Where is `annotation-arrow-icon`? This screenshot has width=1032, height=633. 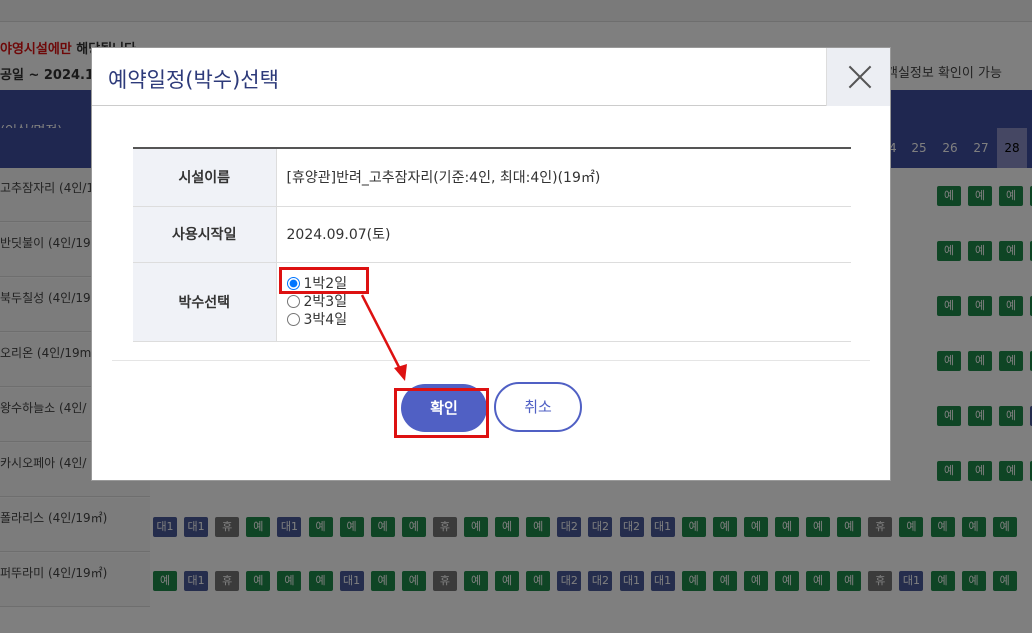
annotation-arrow-icon is located at coordinates (383, 337).